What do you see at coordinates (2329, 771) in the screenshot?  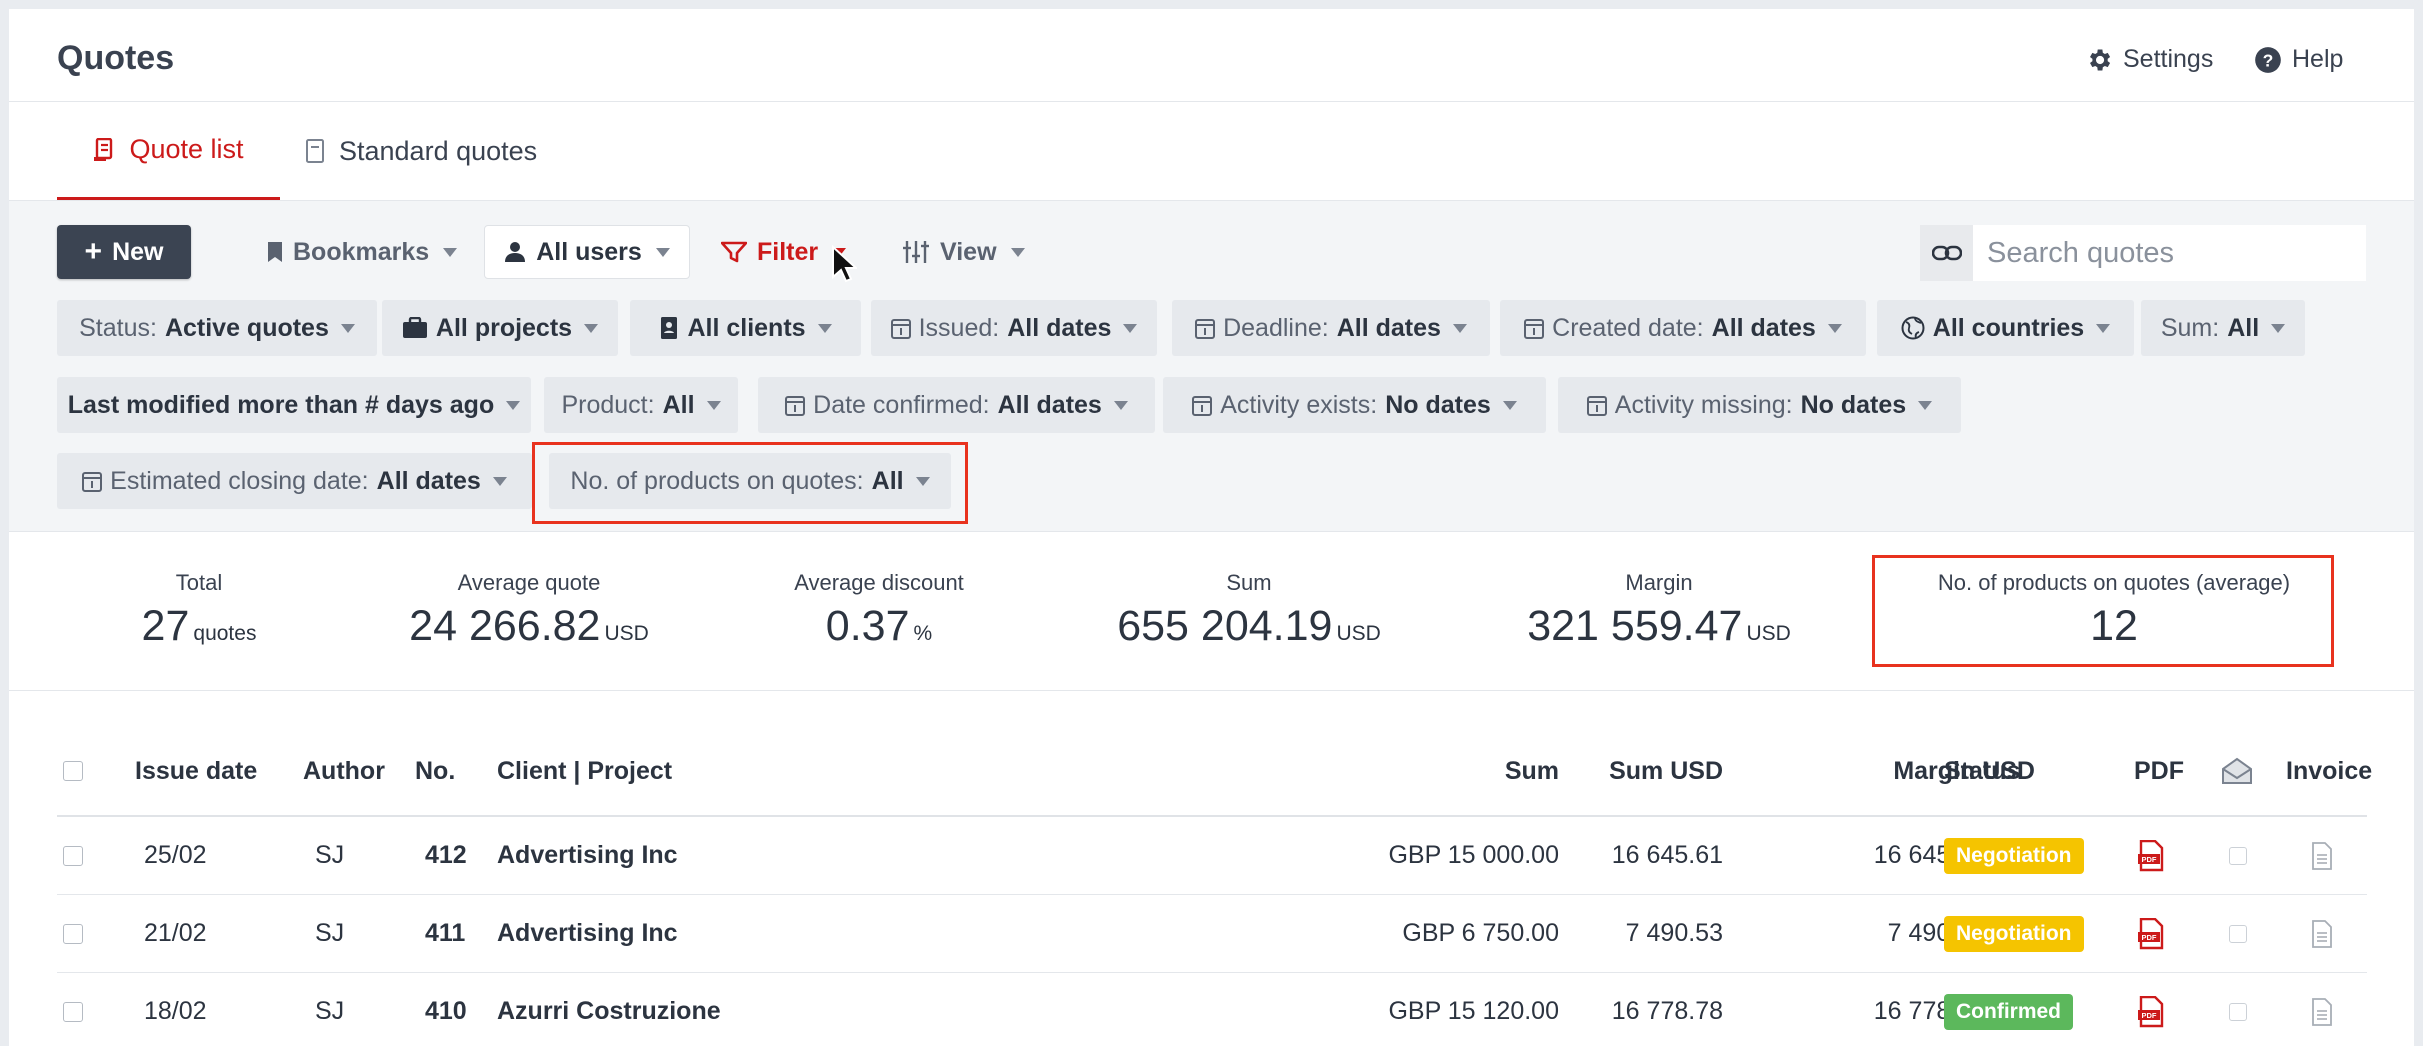 I see `col-invoice: Invoice` at bounding box center [2329, 771].